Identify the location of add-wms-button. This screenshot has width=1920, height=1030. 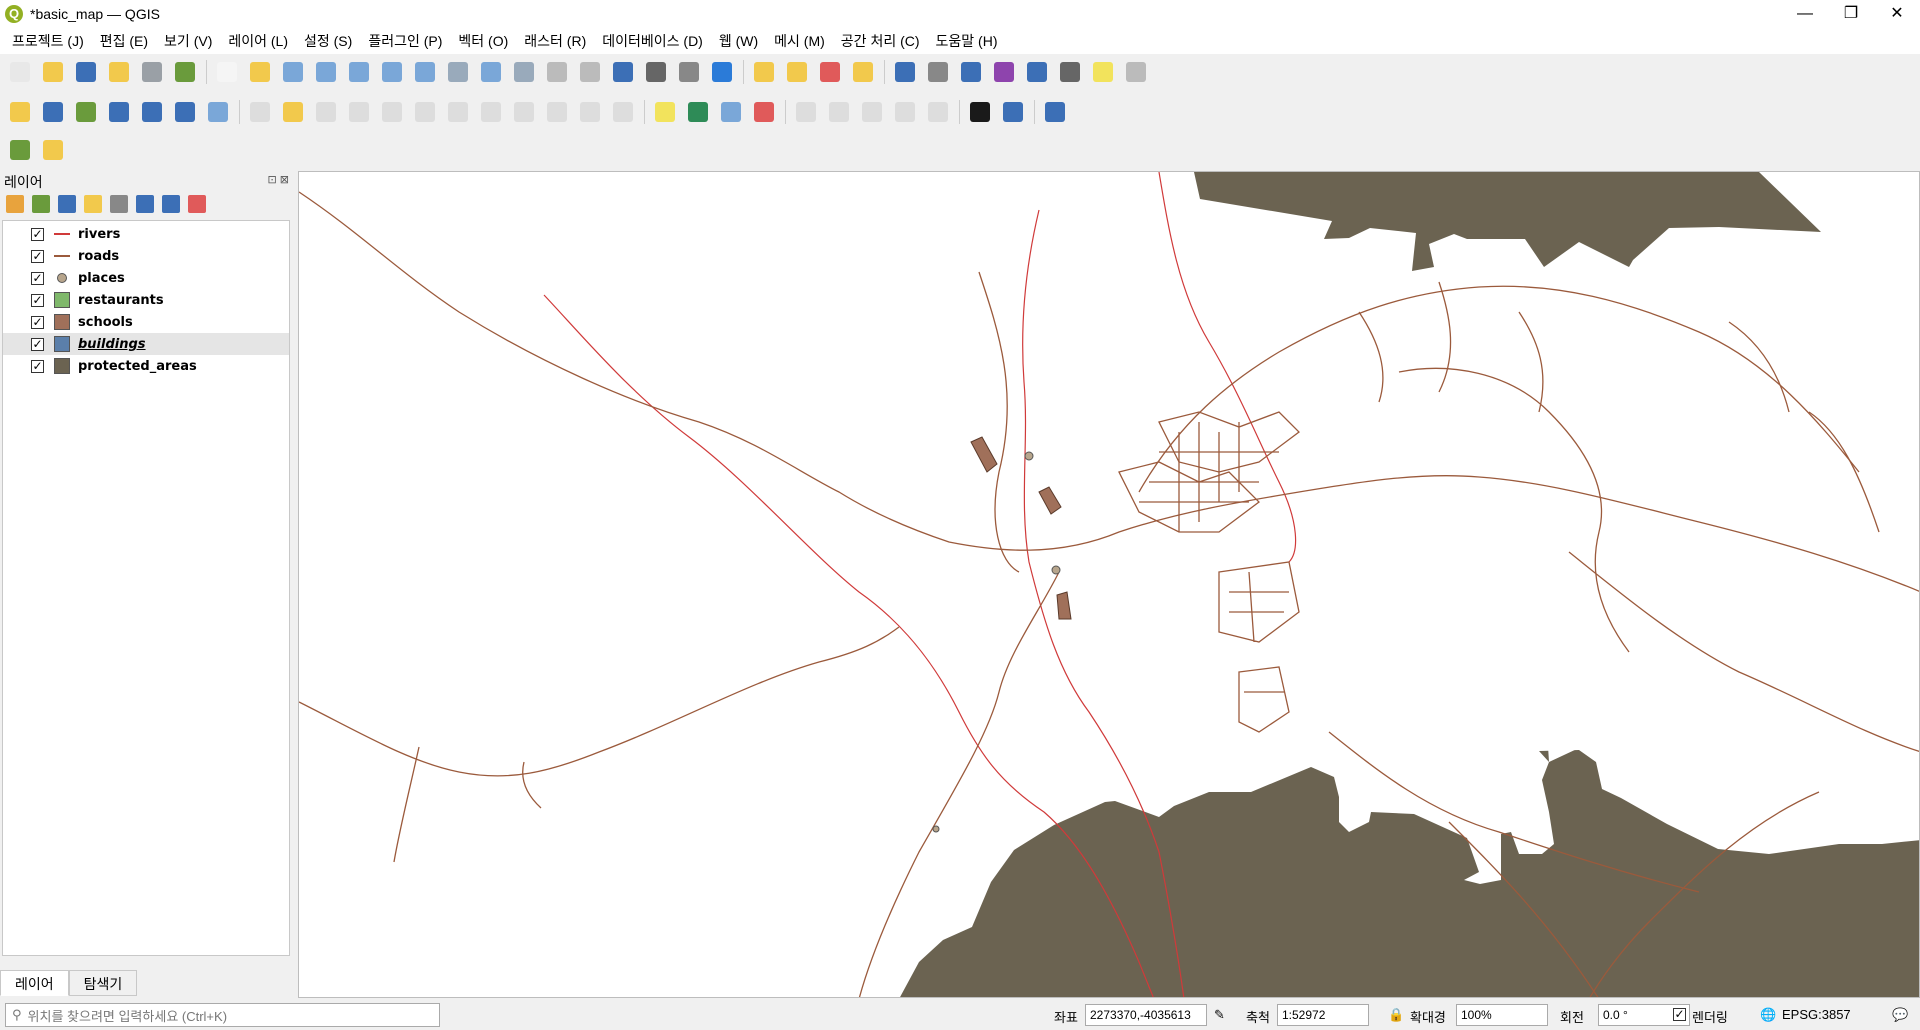
(151, 112).